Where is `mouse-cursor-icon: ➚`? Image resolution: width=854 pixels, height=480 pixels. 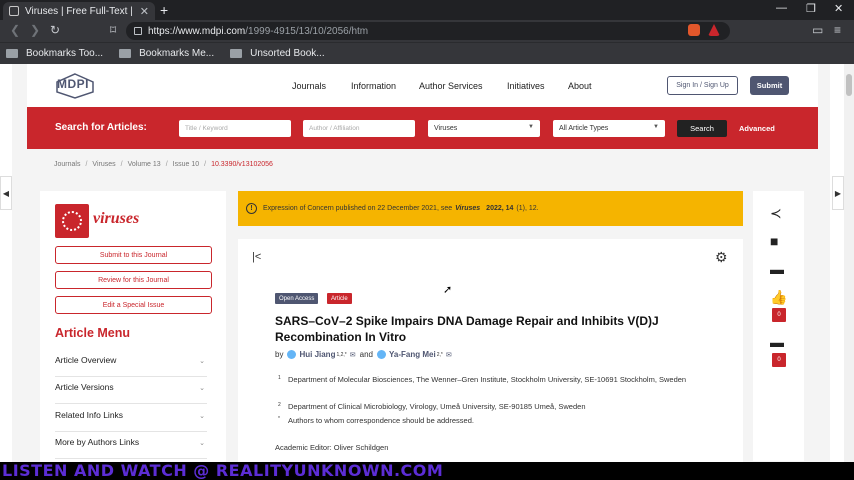 mouse-cursor-icon: ➚ is located at coordinates (448, 290).